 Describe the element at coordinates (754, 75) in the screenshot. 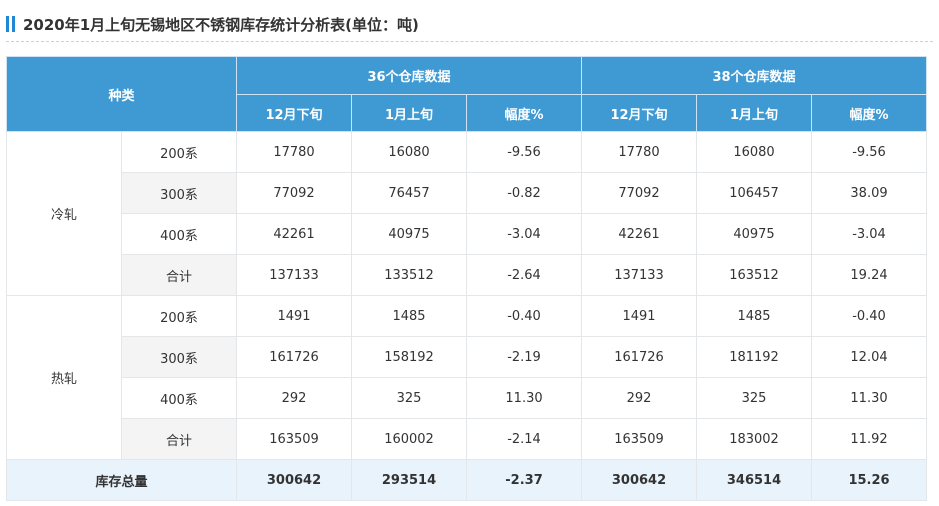

I see `header-group-38: 38个仓库数据` at that location.